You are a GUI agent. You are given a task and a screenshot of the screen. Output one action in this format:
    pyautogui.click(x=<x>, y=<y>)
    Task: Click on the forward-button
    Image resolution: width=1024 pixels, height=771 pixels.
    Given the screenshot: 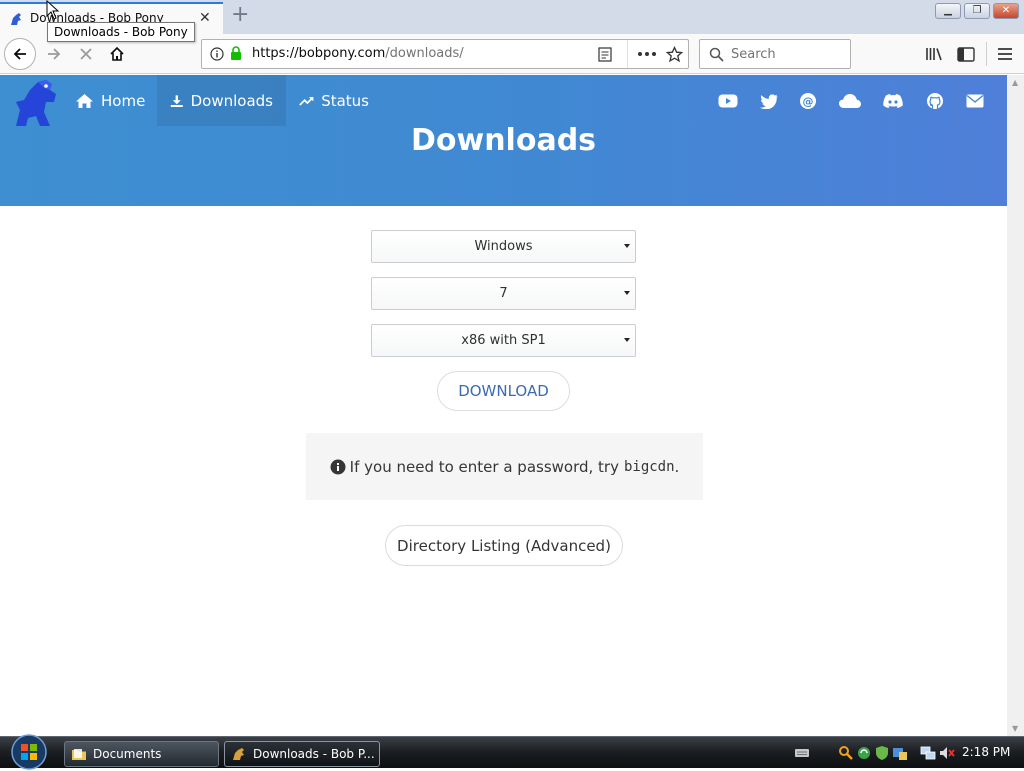 What is the action you would take?
    pyautogui.click(x=54, y=54)
    